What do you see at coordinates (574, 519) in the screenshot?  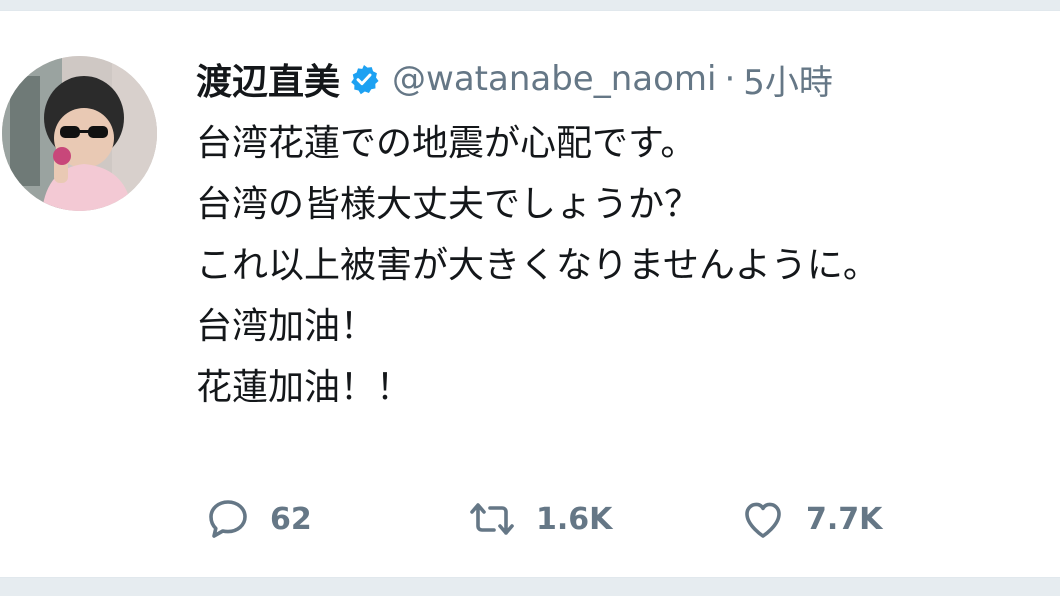 I see `retweet-count: 1.6K` at bounding box center [574, 519].